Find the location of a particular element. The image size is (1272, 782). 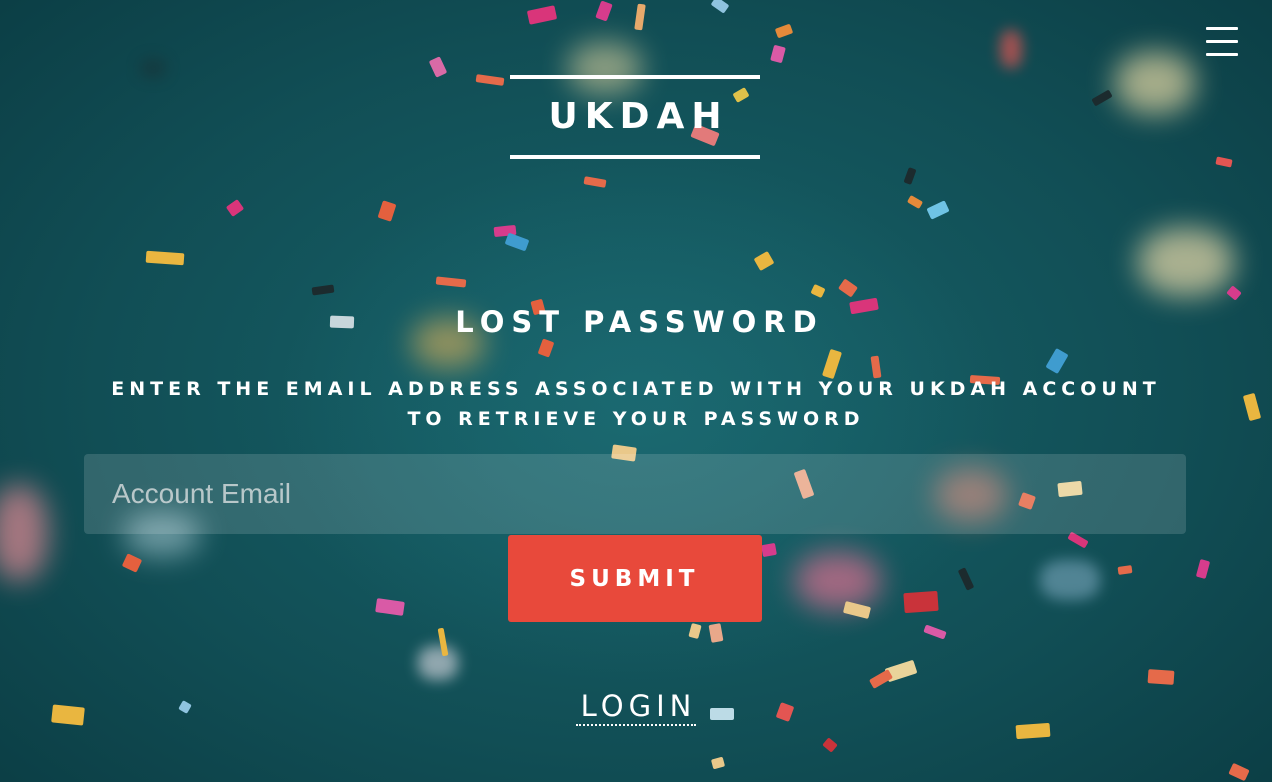

page-title: LOST PASSWORD is located at coordinates (639, 322).